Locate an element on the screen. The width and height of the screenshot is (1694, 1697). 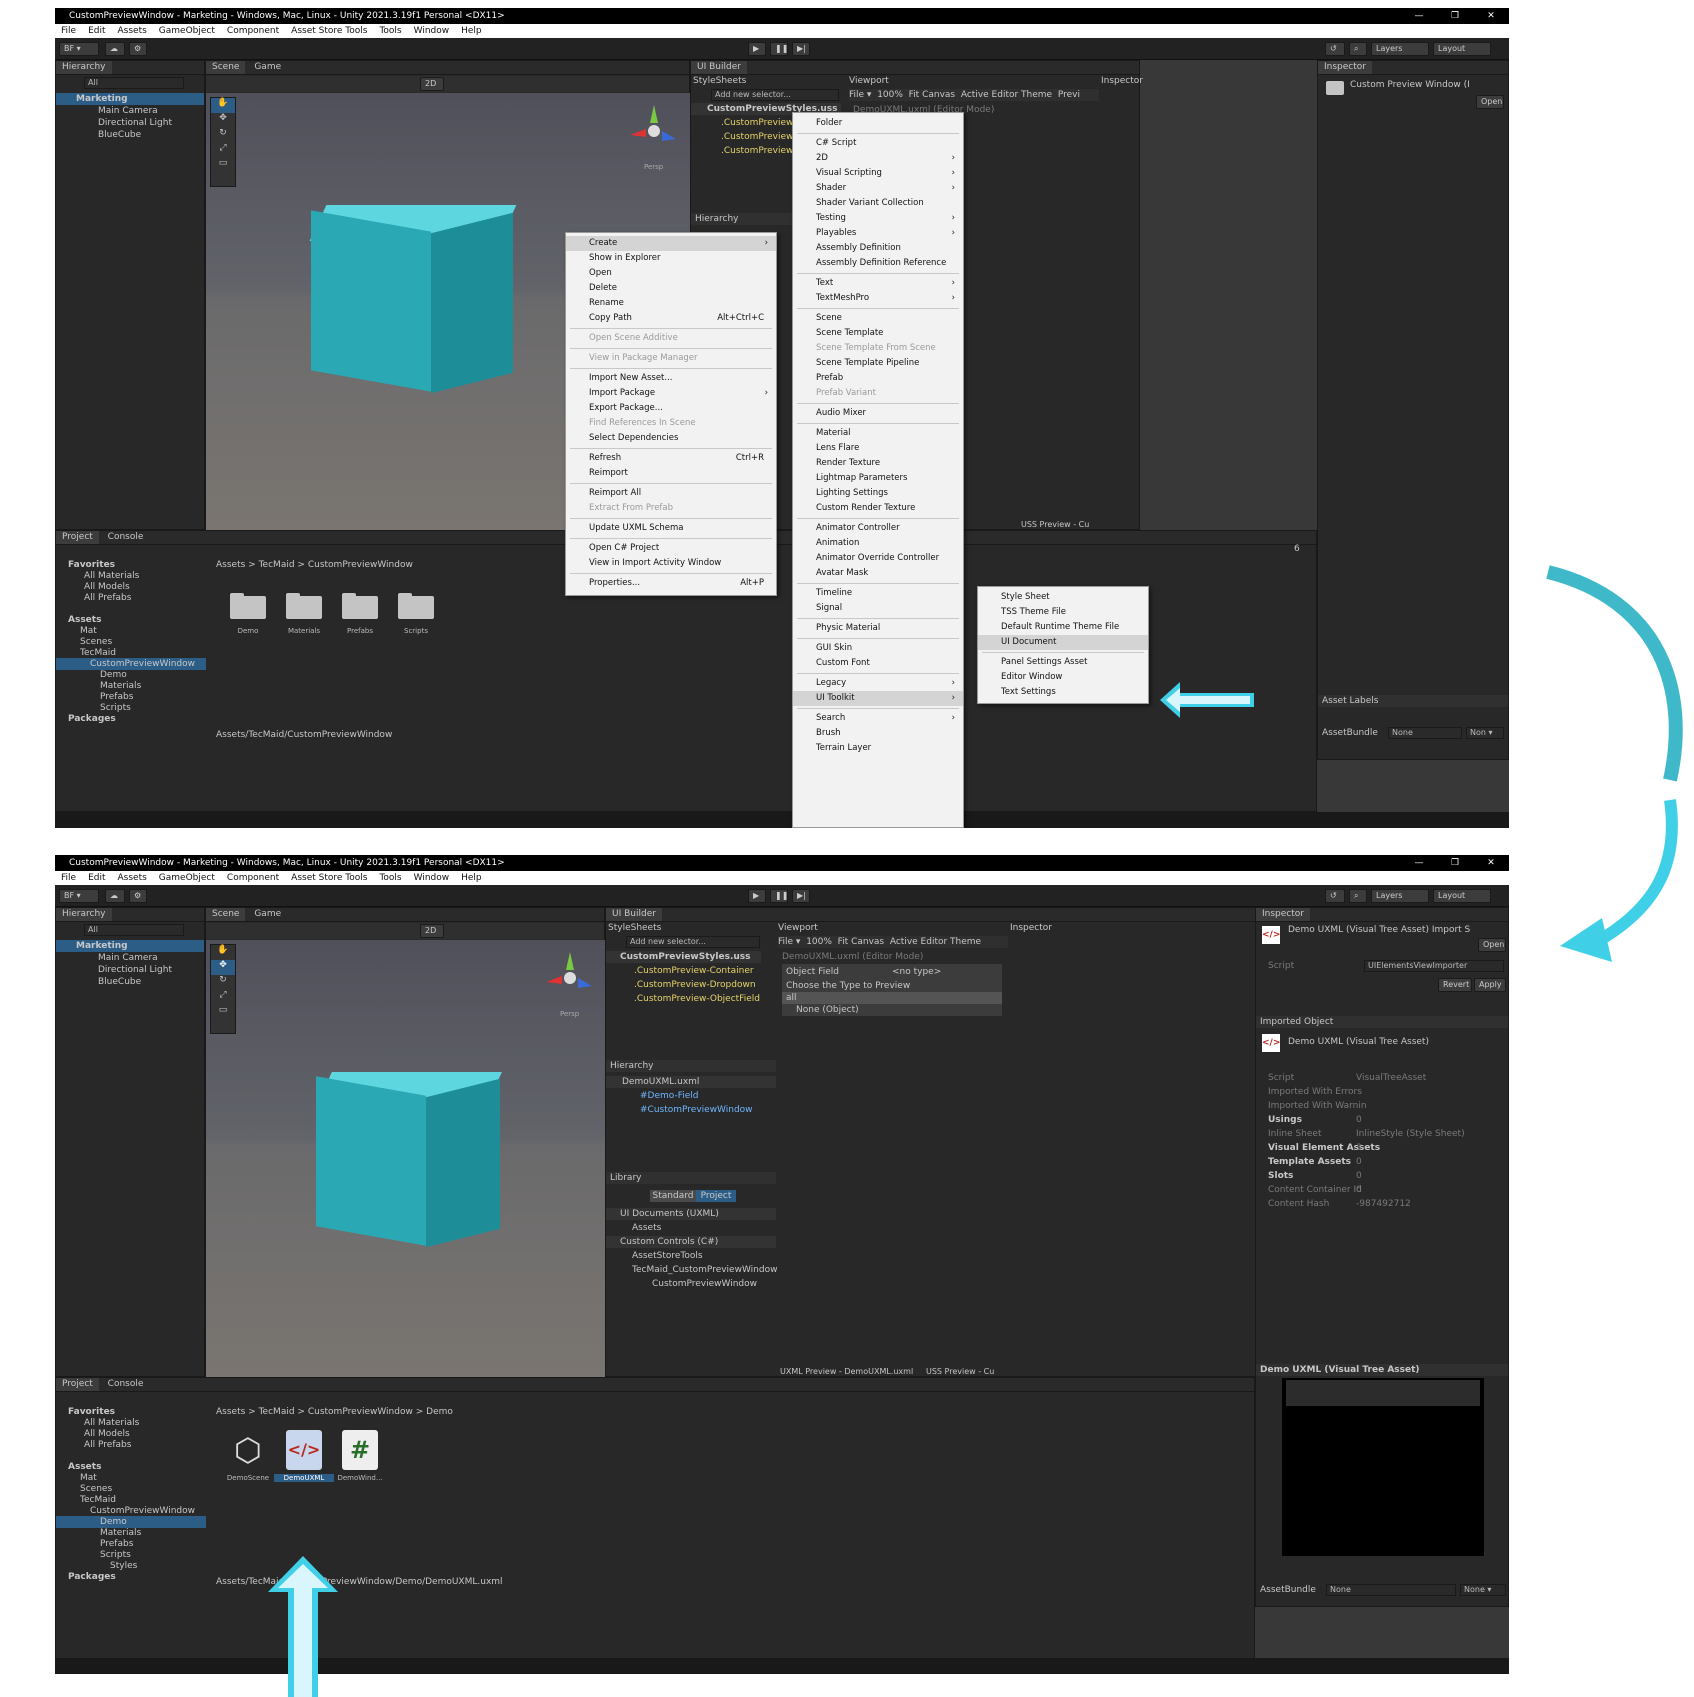
create-menu-item: UI Toolkit › is located at coordinates (878, 698).